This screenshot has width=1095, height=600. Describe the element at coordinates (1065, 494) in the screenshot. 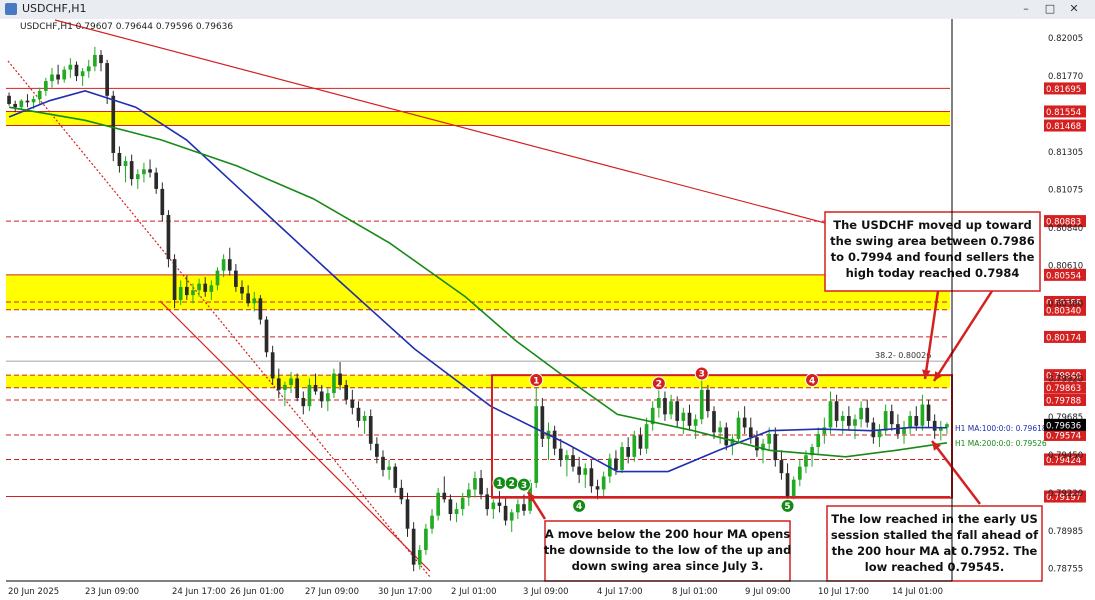

I see `y-tick-10: 0.79220` at that location.